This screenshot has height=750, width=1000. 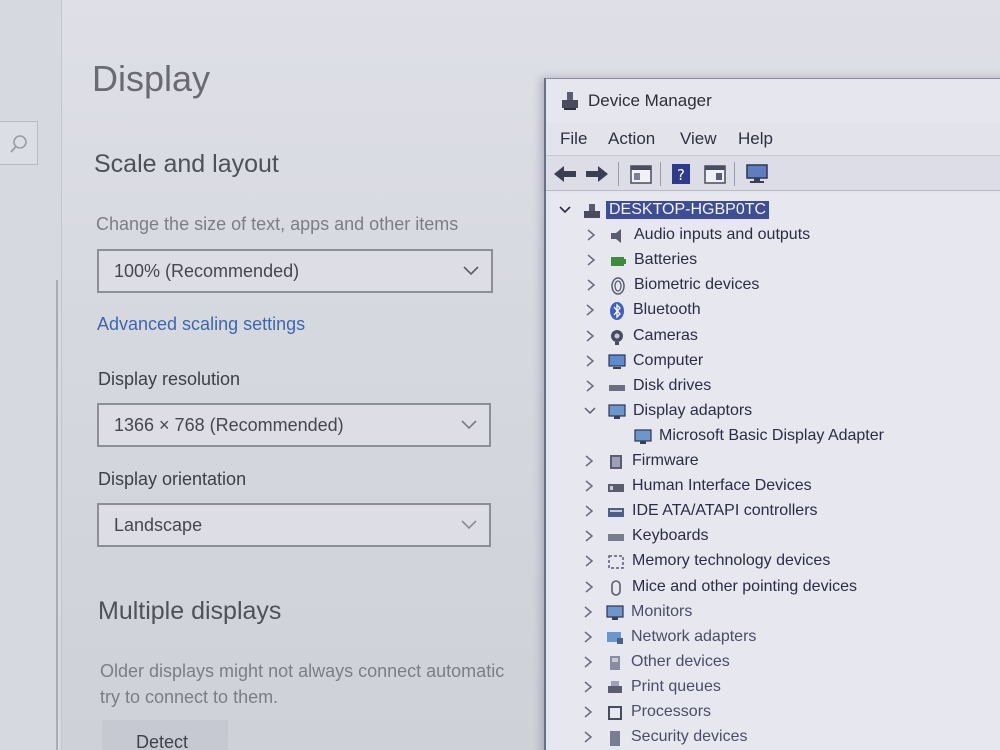 What do you see at coordinates (775, 638) in the screenshot?
I see `tree-category: Network adapters` at bounding box center [775, 638].